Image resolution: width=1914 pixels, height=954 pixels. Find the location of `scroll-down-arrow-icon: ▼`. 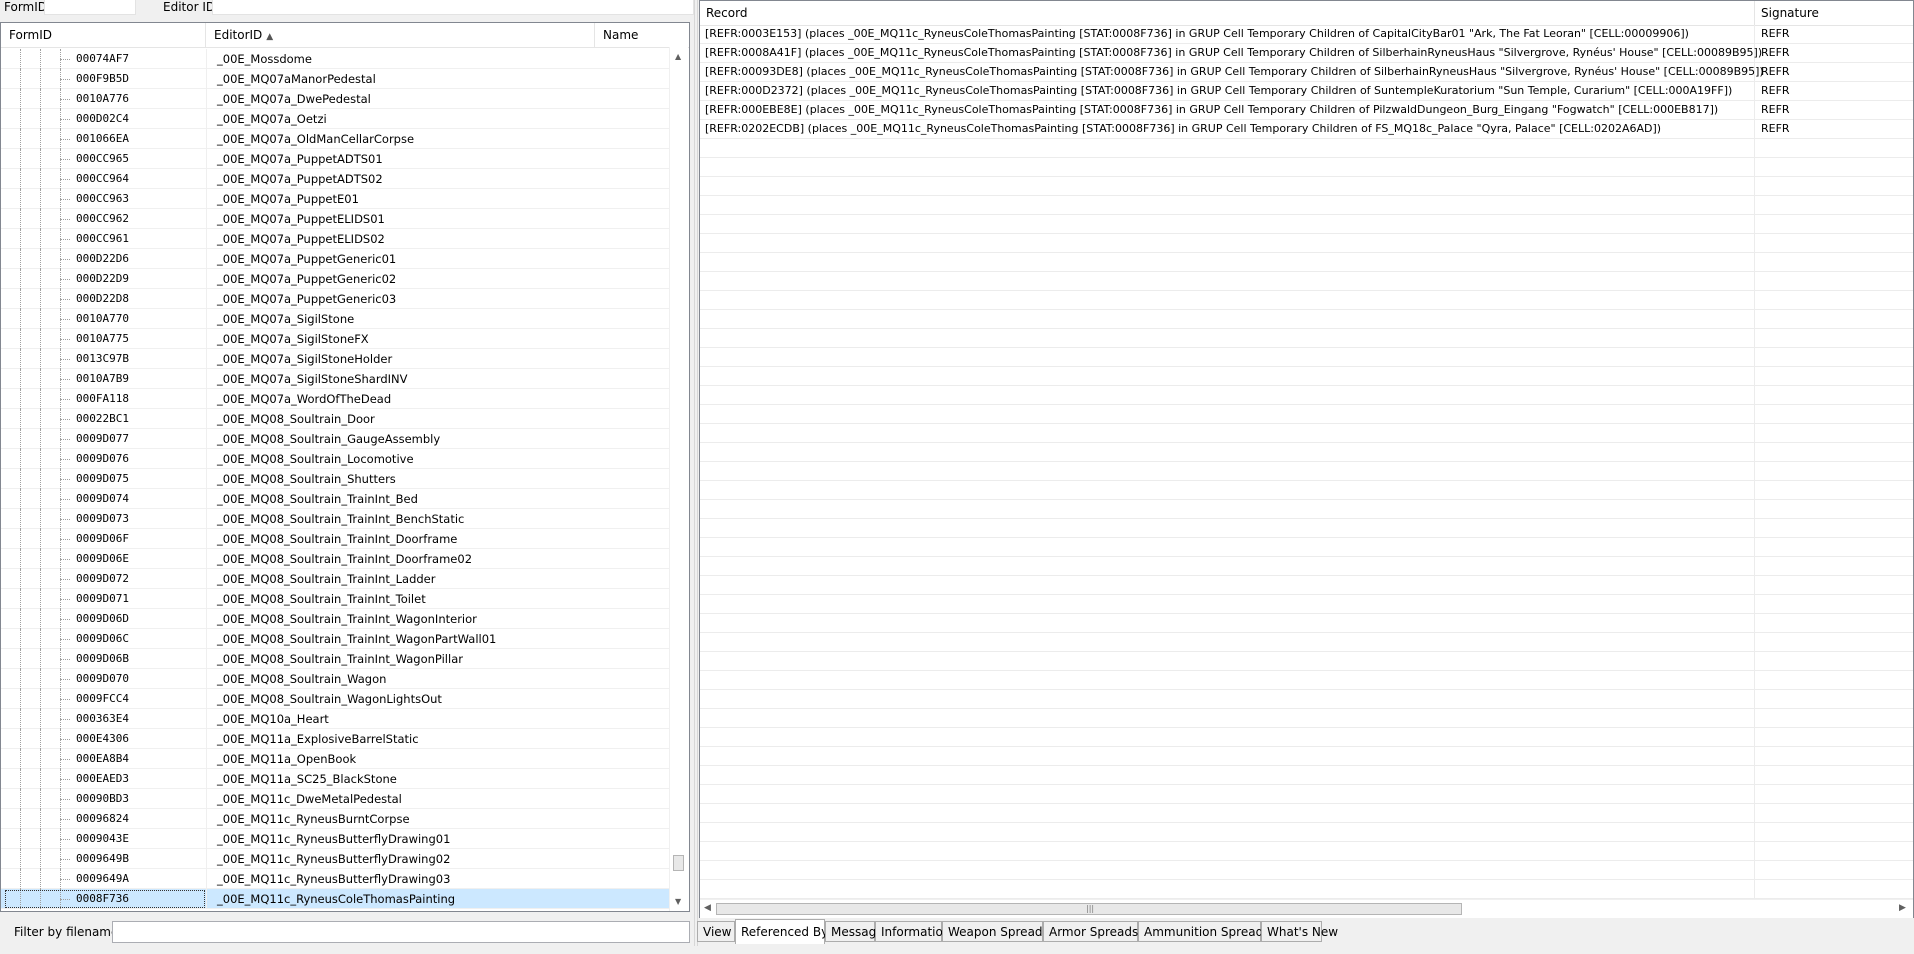

scroll-down-arrow-icon: ▼ is located at coordinates (678, 901).